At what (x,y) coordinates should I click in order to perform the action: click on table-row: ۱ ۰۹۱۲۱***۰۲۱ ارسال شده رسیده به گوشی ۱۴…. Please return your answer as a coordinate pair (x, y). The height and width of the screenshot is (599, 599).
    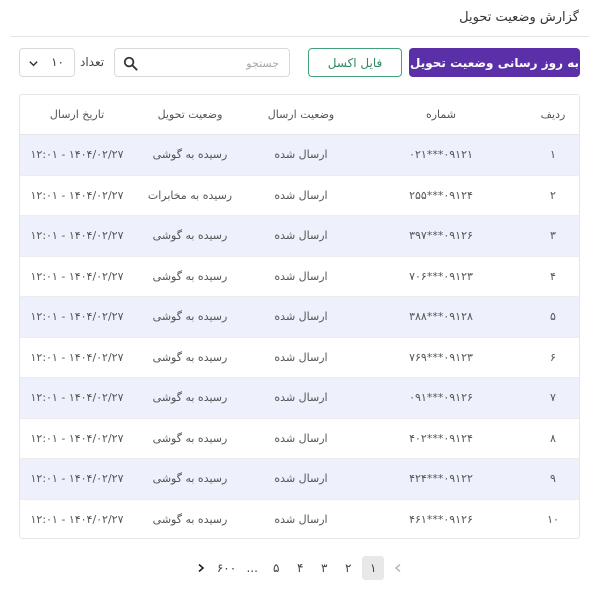
    Looking at the image, I should click on (299, 155).